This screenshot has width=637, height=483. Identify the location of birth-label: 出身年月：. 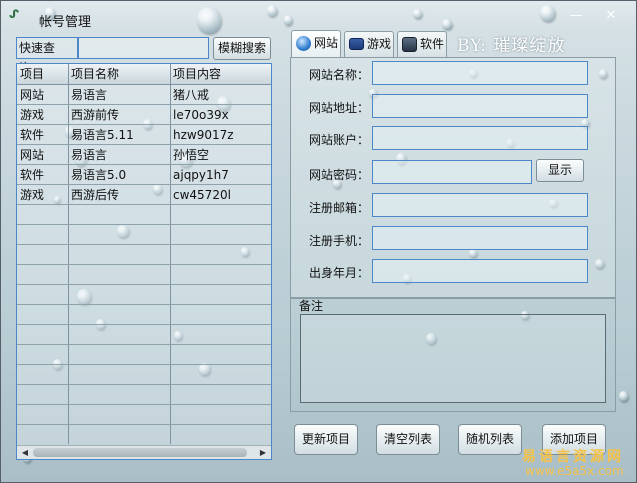
(339, 273).